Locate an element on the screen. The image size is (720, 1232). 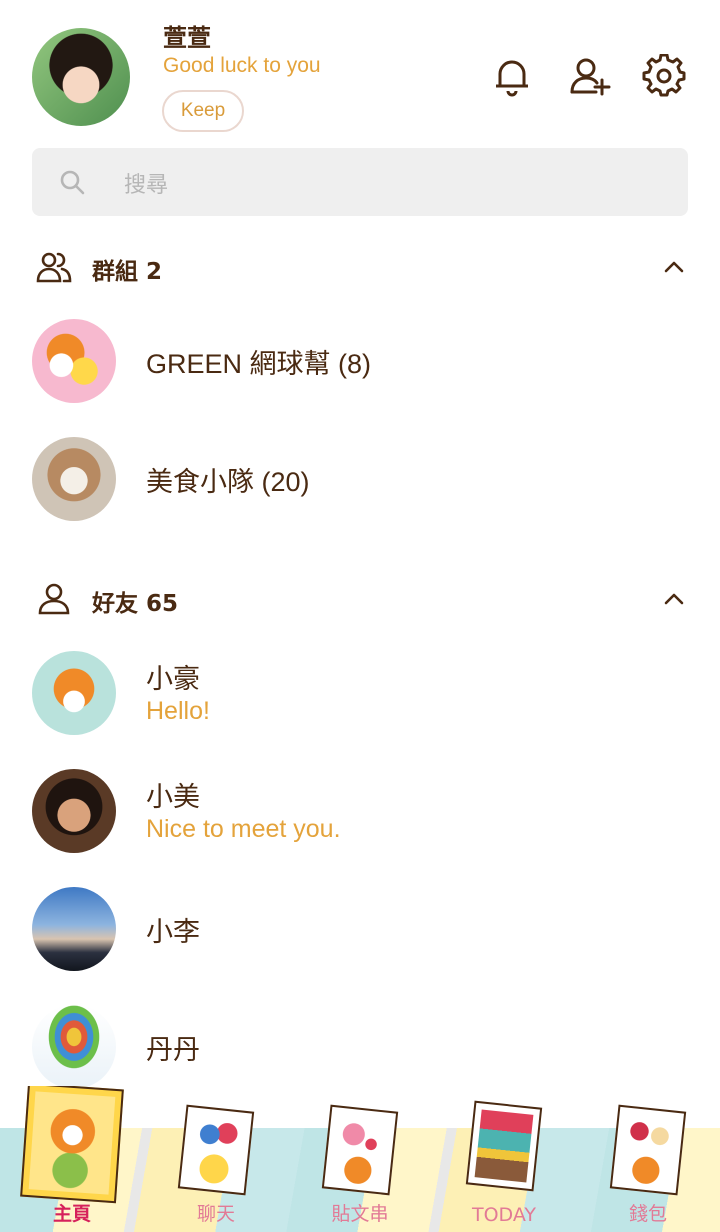
friend-row: 小美 Nice to meet you. is located at coordinates (360, 819).